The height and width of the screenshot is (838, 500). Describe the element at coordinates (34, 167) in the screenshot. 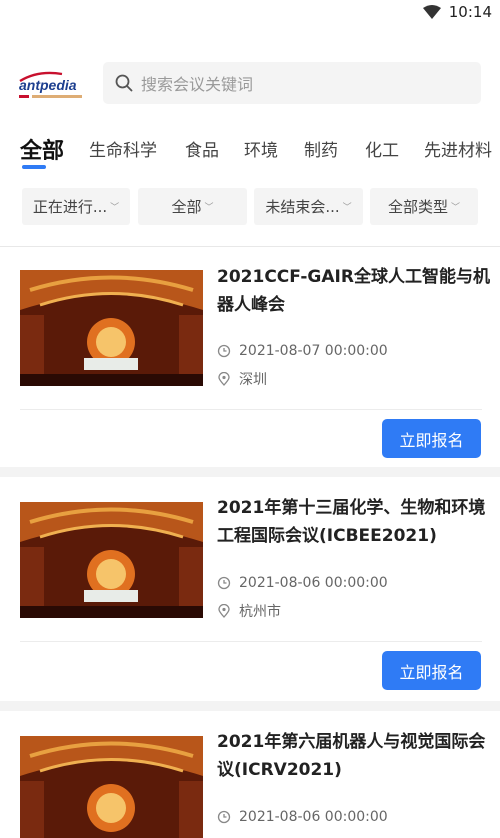

I see `active-tab-indicator` at that location.